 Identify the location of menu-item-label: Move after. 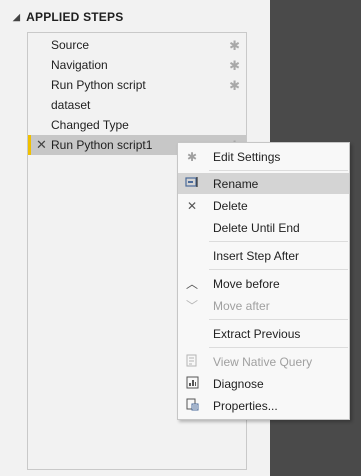
(241, 305).